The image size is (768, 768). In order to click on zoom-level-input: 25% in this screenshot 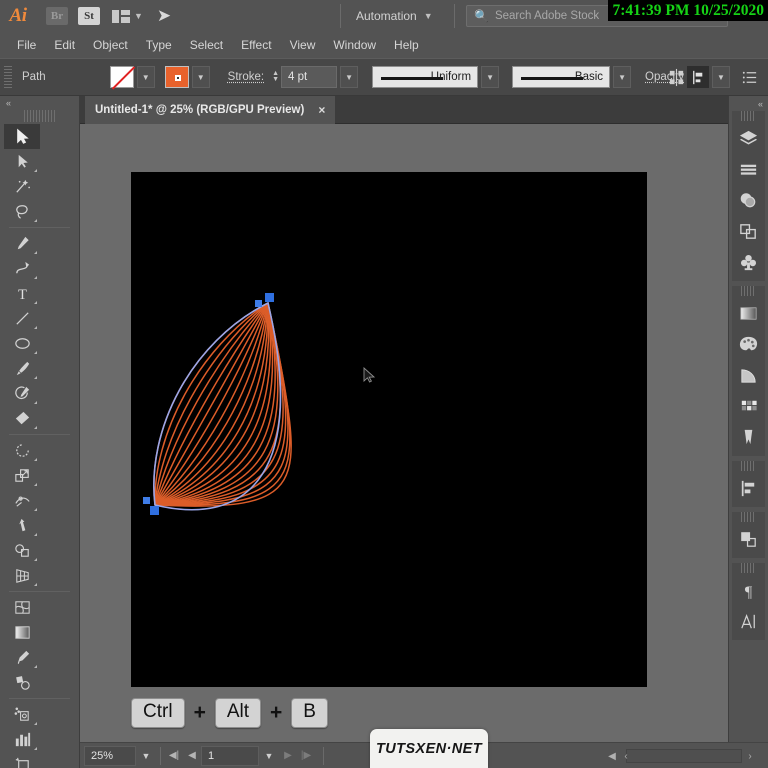, I will do `click(110, 755)`.